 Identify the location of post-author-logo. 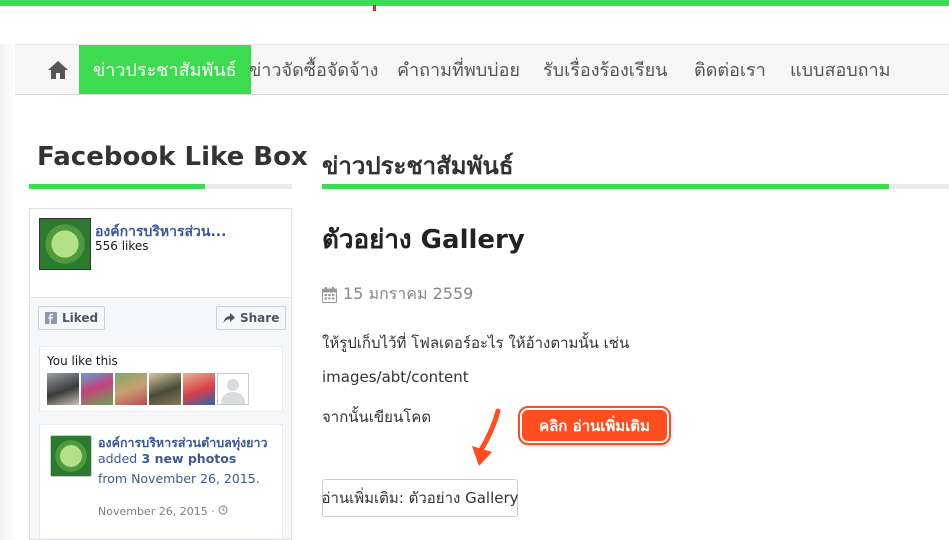
(71, 456).